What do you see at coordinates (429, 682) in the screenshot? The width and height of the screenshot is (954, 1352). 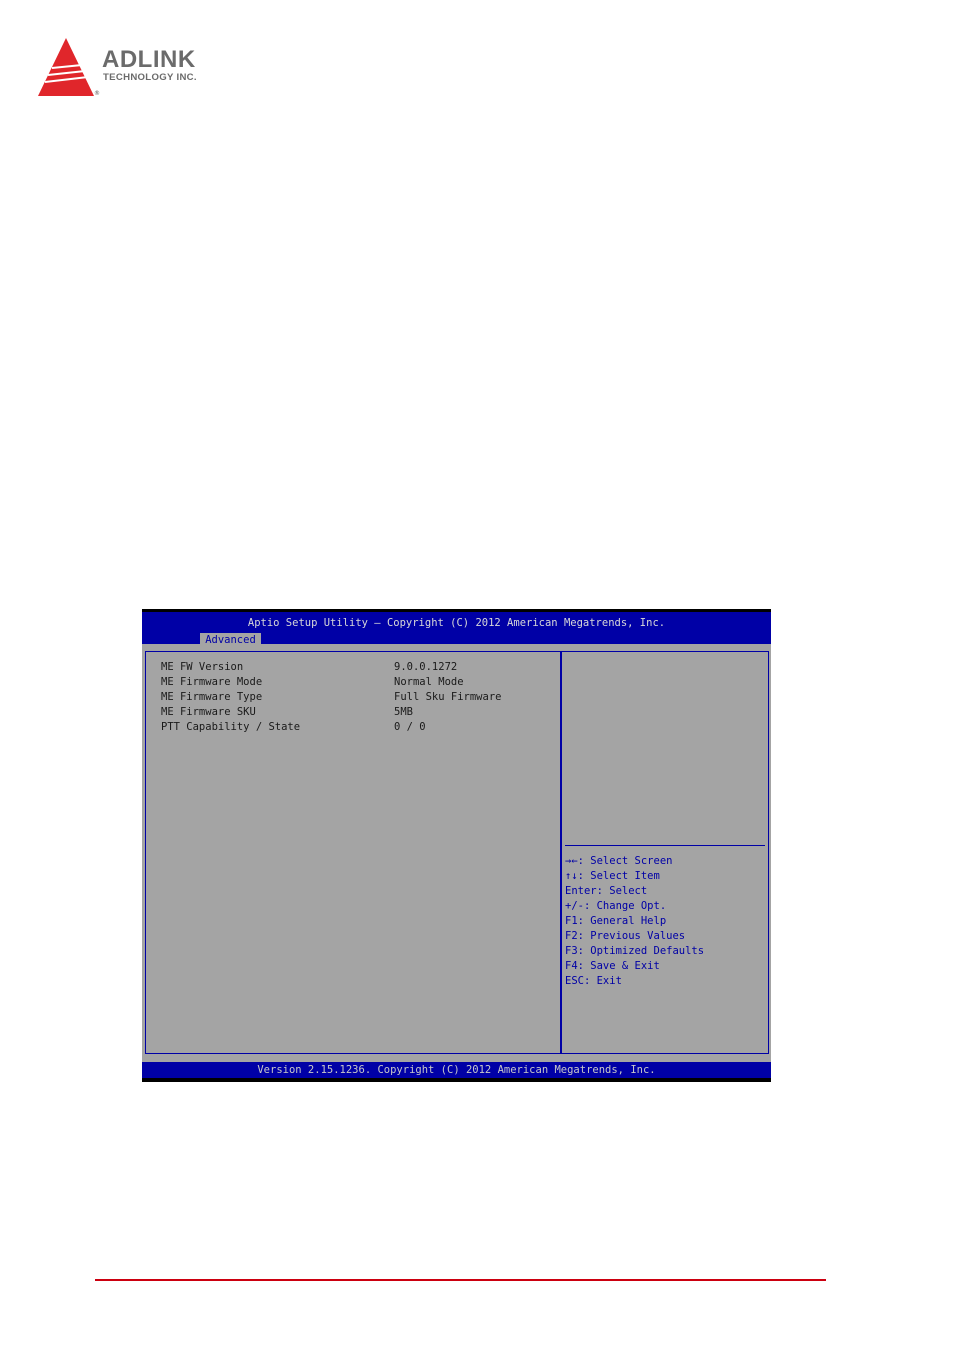 I see `setting-value: Normal Mode` at bounding box center [429, 682].